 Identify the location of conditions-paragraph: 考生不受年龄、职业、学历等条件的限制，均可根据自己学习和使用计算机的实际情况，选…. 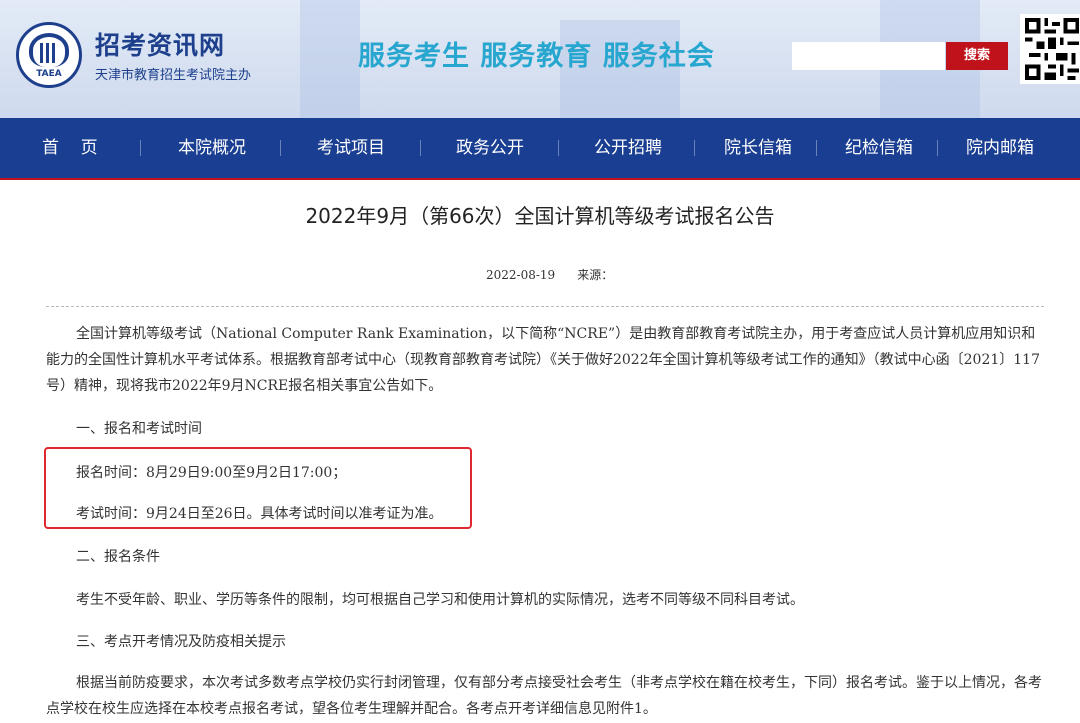
(440, 600).